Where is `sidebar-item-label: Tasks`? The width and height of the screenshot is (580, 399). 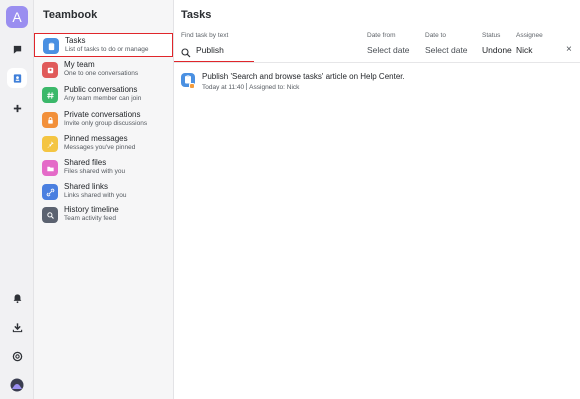
sidebar-item-label: Tasks is located at coordinates (75, 40).